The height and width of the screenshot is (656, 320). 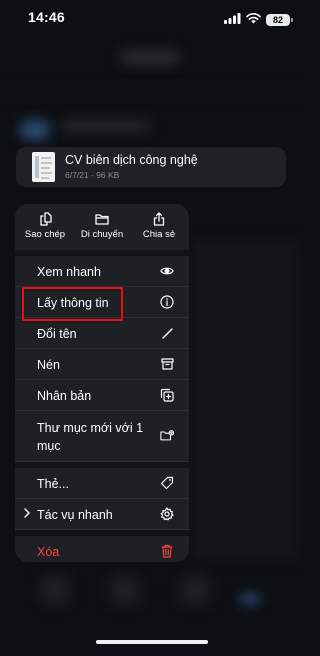 I want to click on copy-icon, so click(x=45, y=219).